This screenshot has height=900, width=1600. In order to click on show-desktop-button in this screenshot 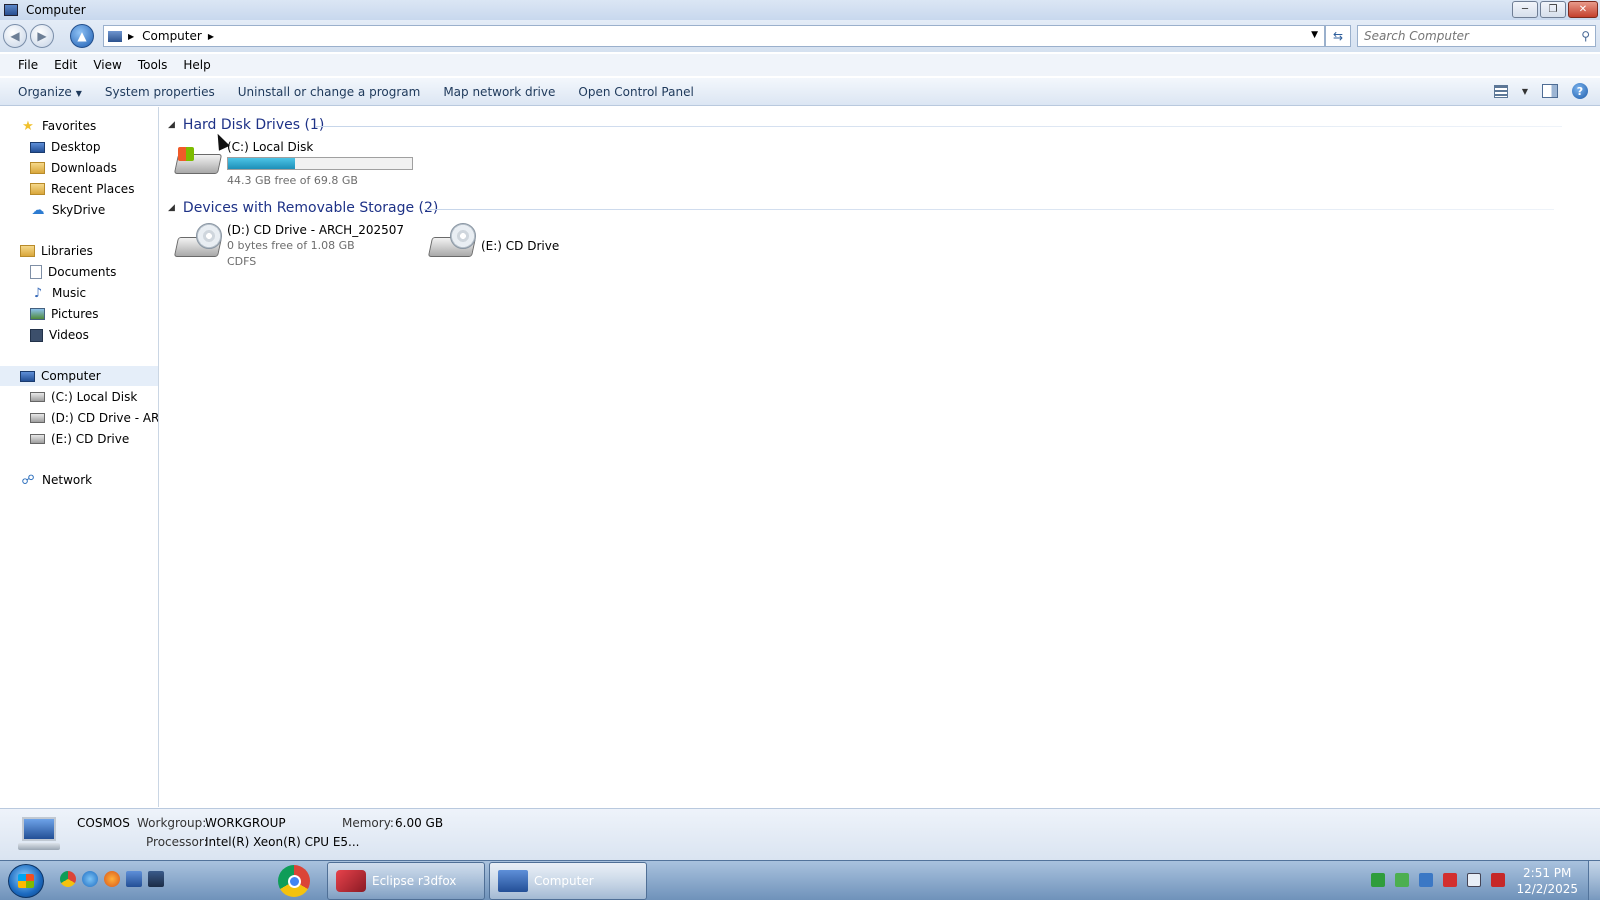, I will do `click(1594, 880)`.